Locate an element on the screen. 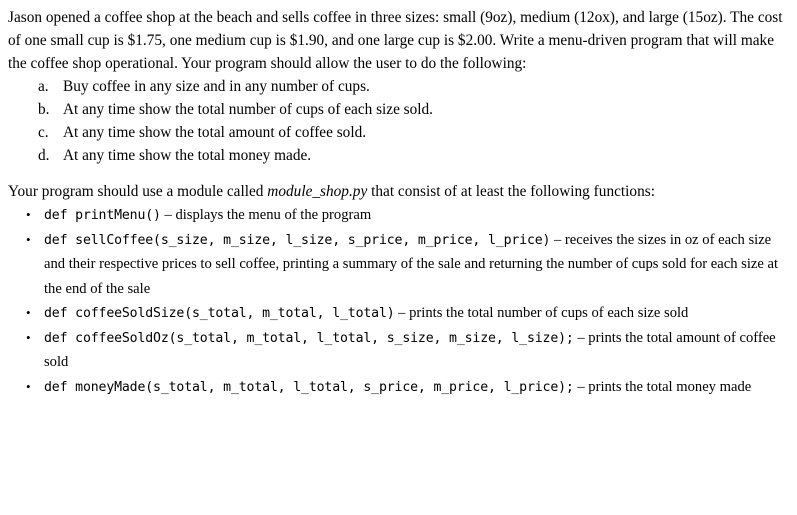  function-description: displays the menu of the program is located at coordinates (273, 215).